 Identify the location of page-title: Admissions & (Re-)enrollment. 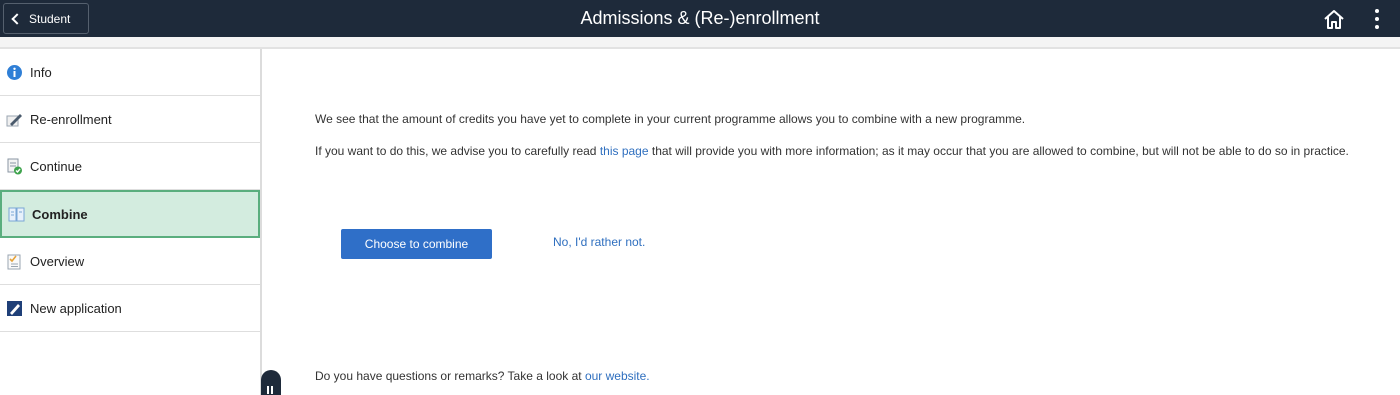
(700, 18).